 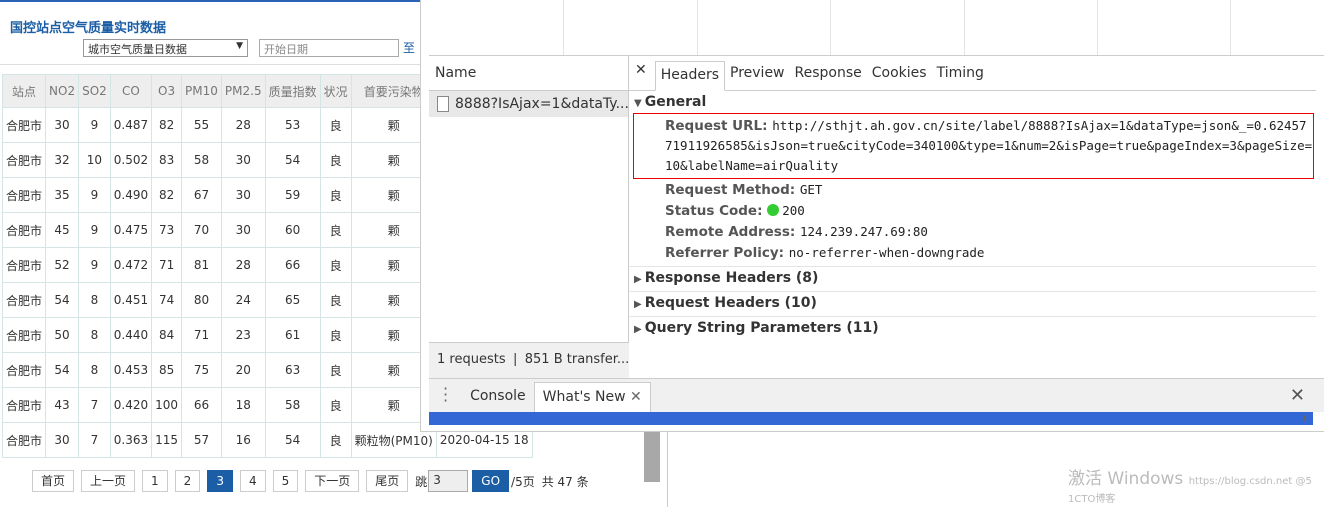 What do you see at coordinates (292, 195) in the screenshot?
I see `table-cell: 59` at bounding box center [292, 195].